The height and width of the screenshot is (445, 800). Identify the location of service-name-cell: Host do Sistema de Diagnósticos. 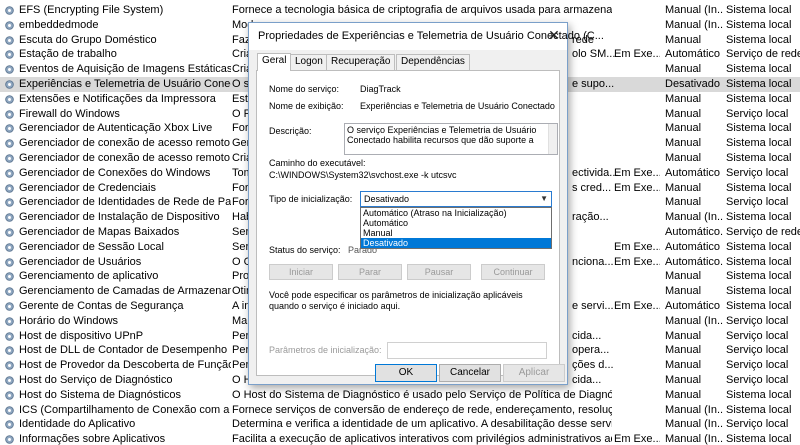
(100, 394).